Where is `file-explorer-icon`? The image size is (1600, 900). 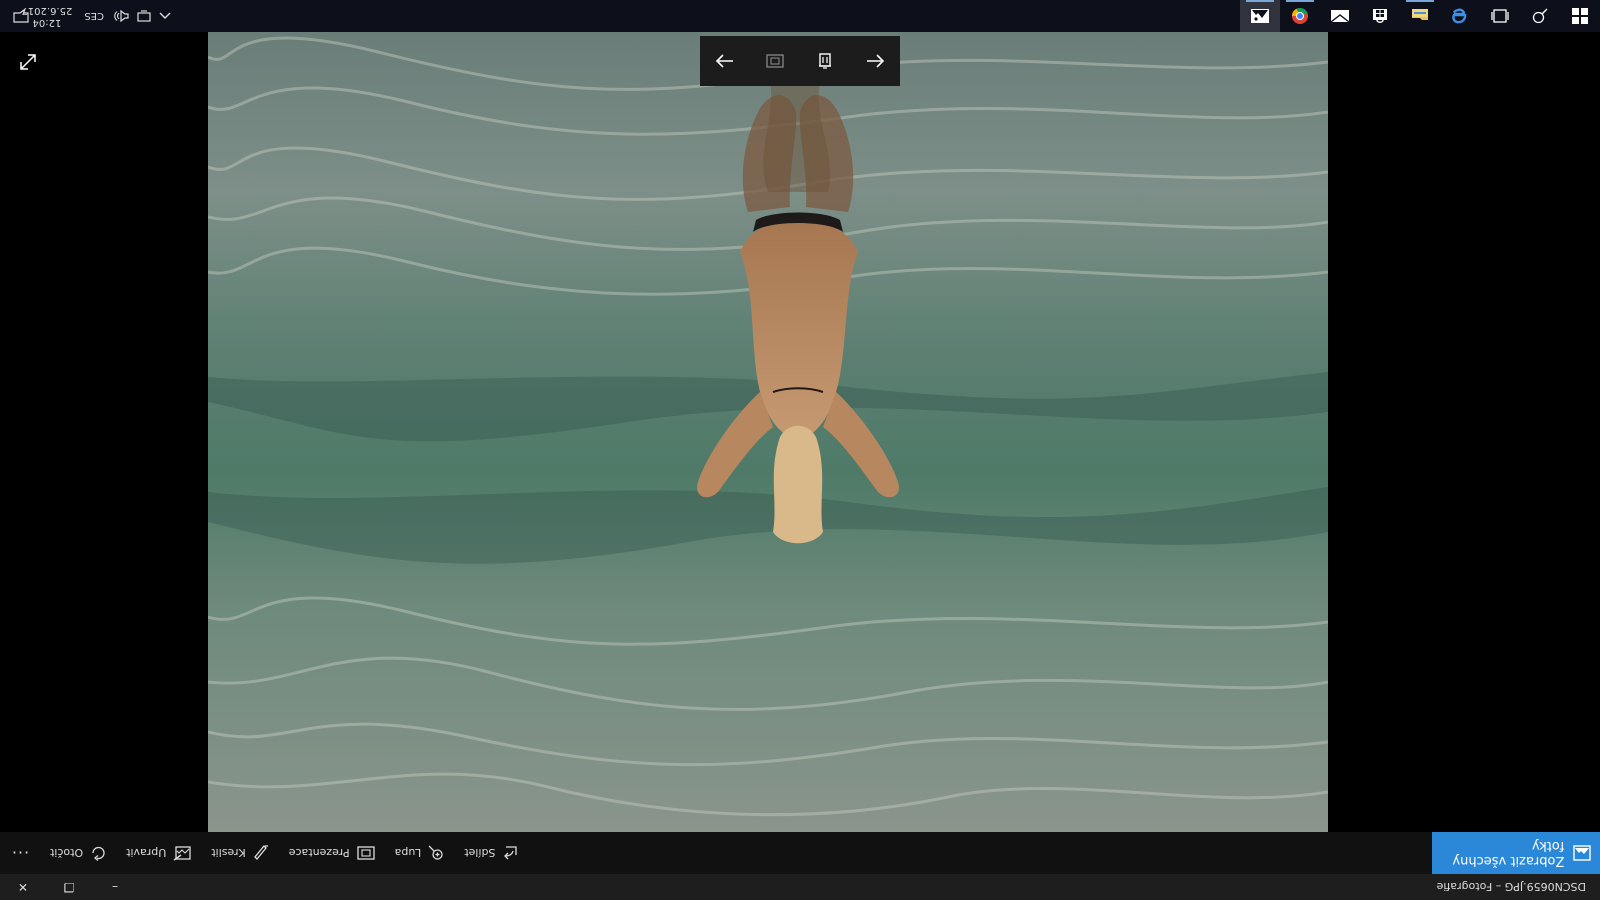
file-explorer-icon is located at coordinates (1420, 14).